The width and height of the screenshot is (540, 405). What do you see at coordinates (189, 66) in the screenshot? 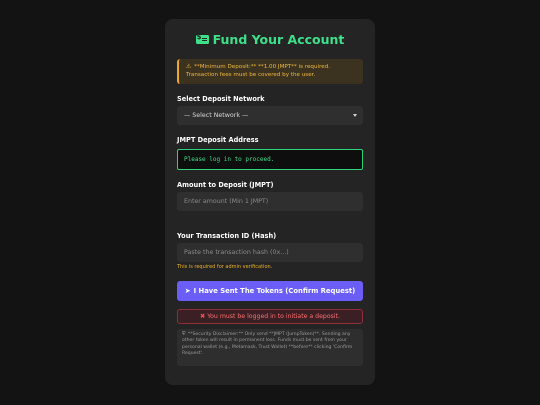
I see `warning-triangle-icon: ⚠` at bounding box center [189, 66].